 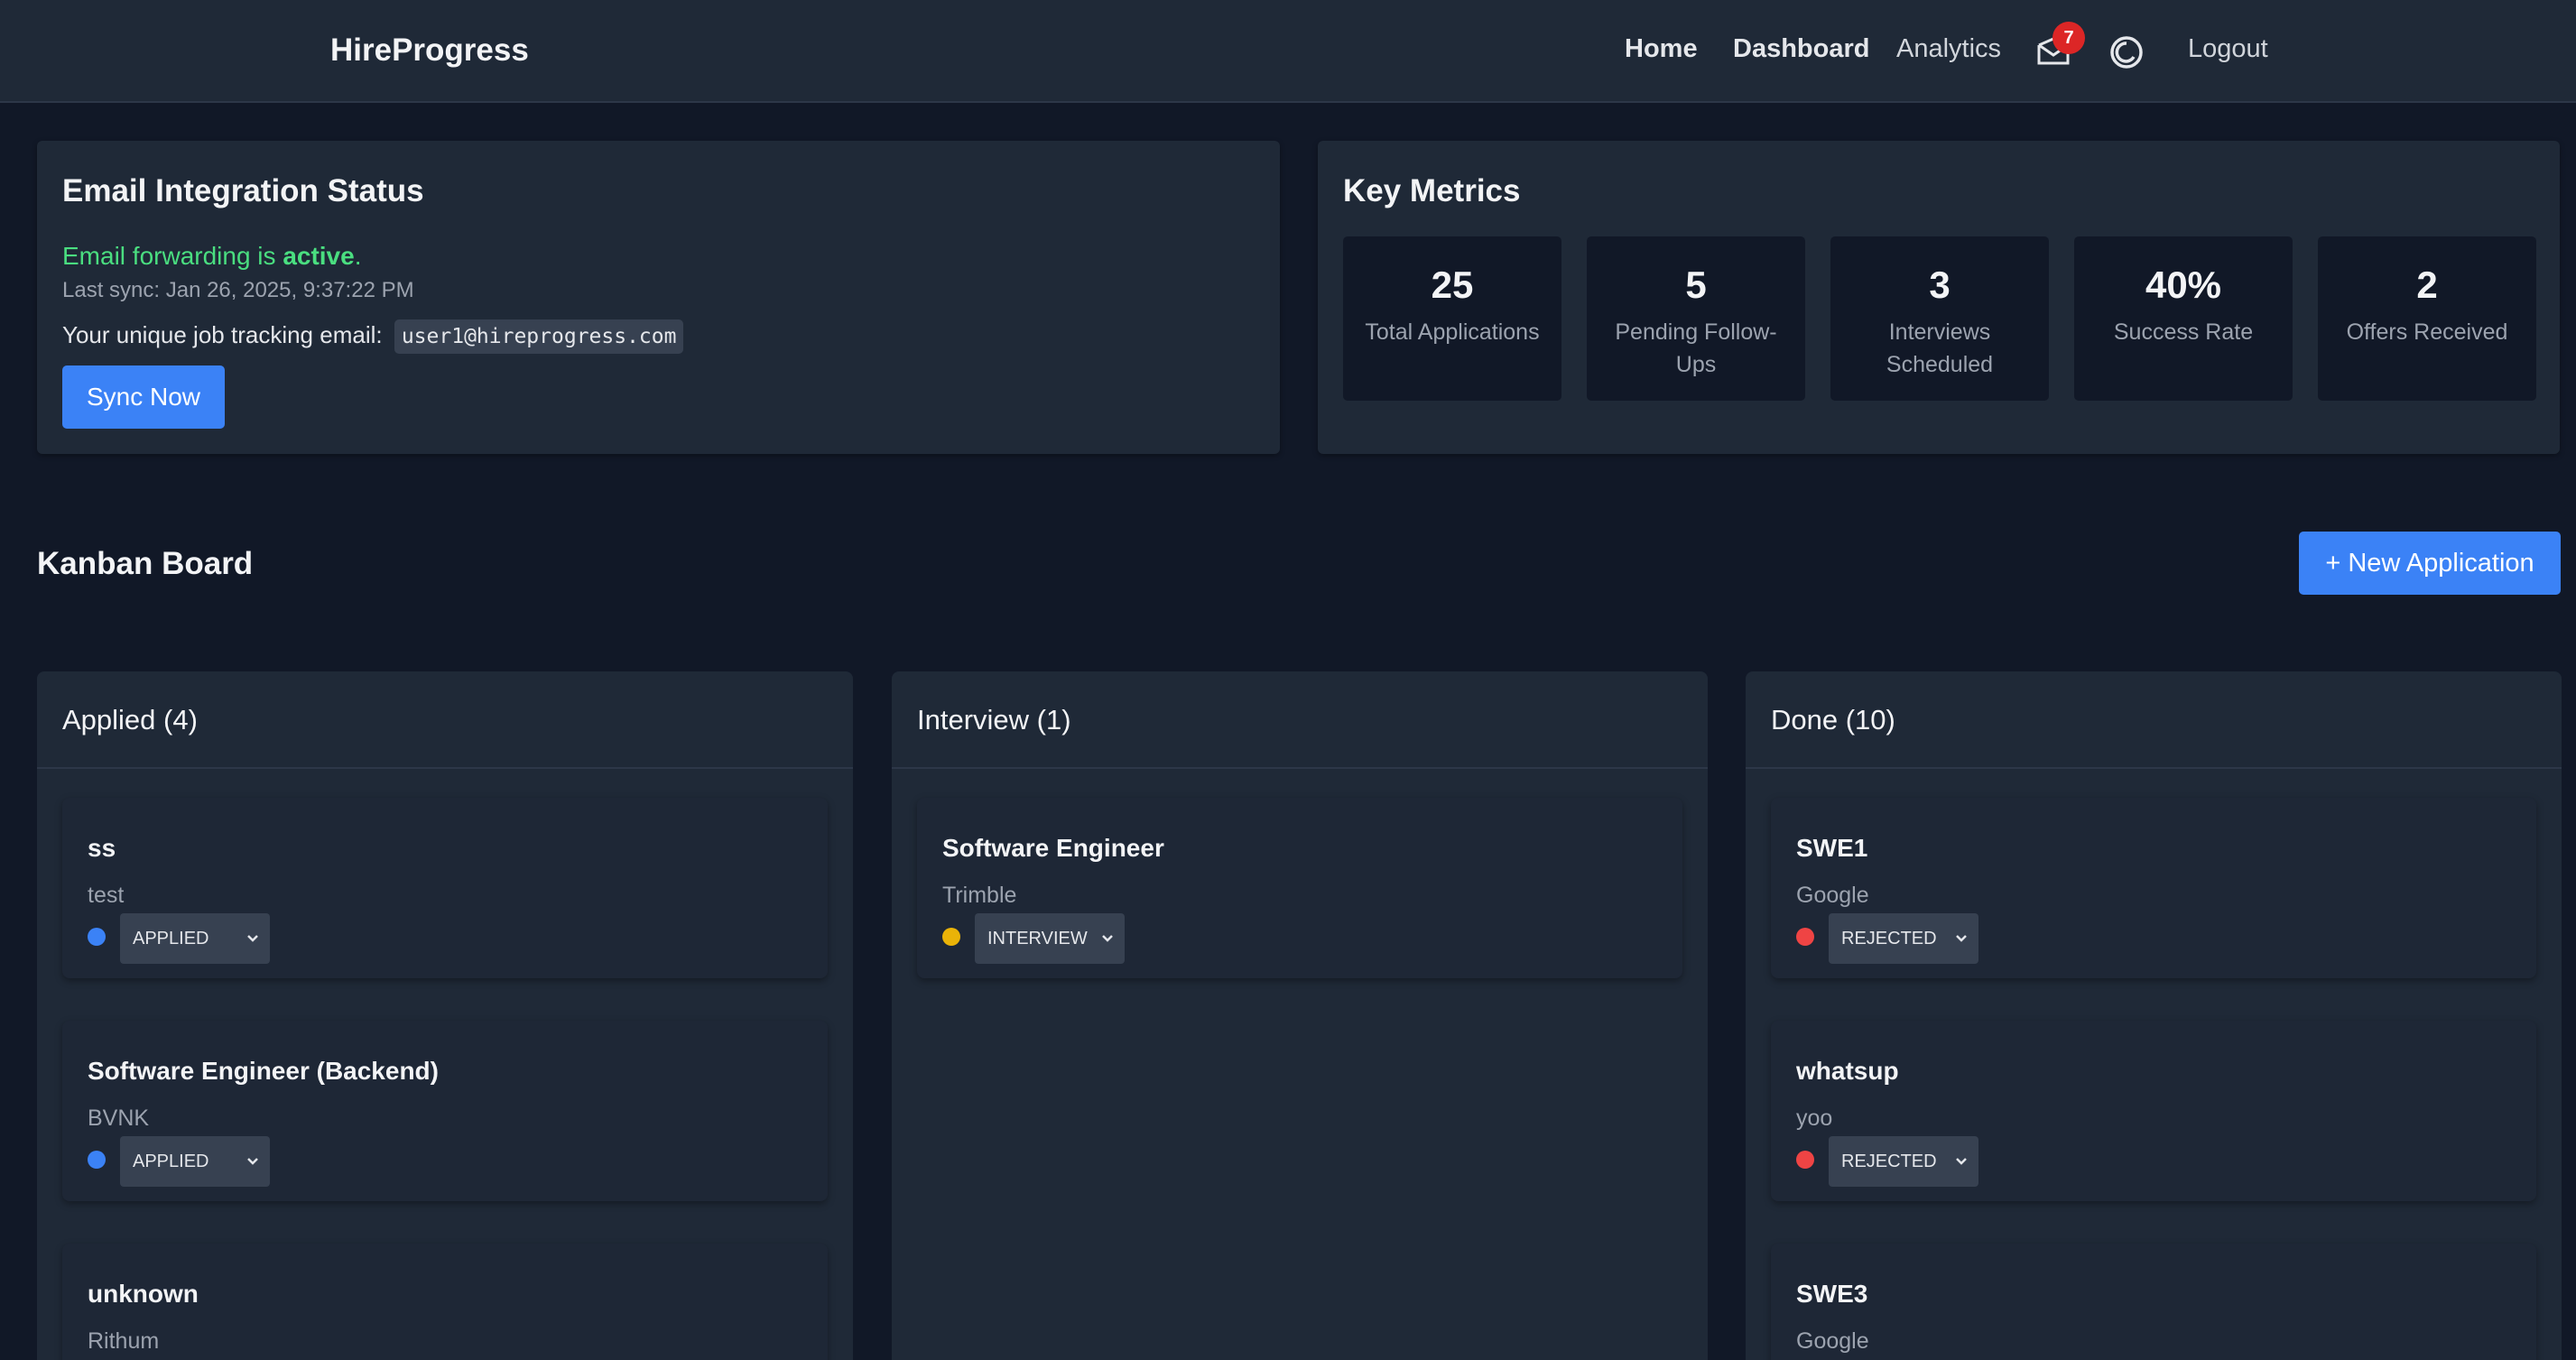 What do you see at coordinates (1832, 1294) in the screenshot?
I see `card-title: SWE3` at bounding box center [1832, 1294].